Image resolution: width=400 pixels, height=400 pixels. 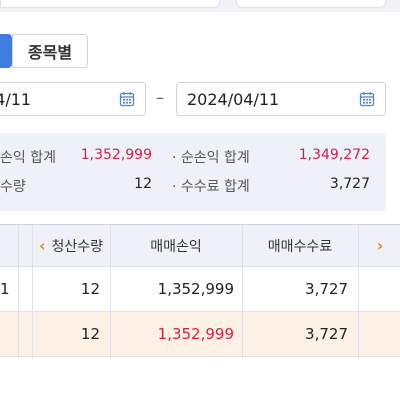 I want to click on header-label: 청산수량, so click(x=77, y=246).